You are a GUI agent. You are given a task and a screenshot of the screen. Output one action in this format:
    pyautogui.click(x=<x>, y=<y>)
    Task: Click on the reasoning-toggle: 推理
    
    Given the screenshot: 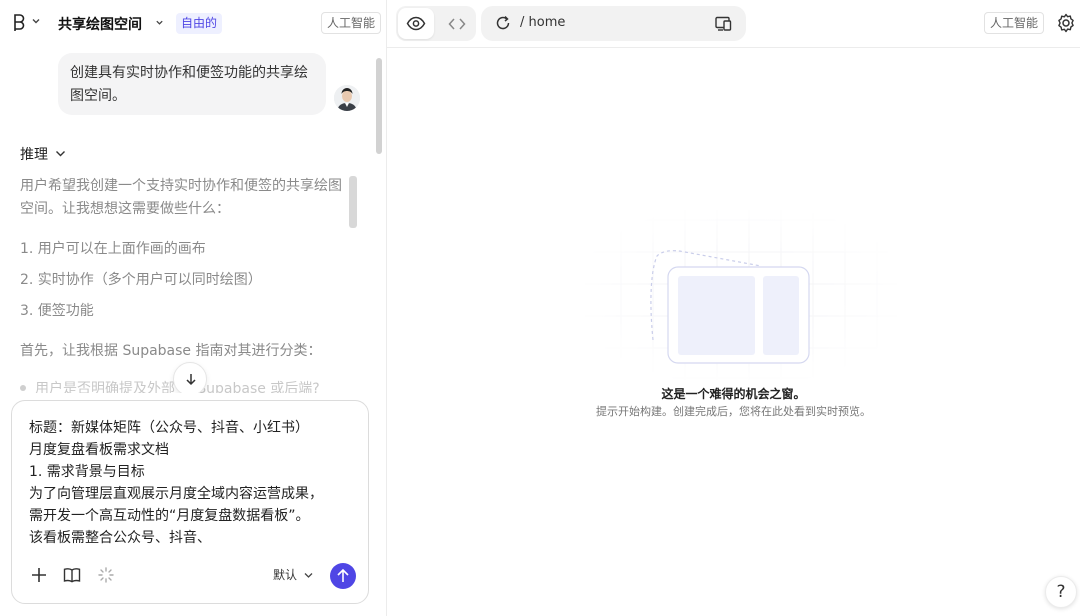 What is the action you would take?
    pyautogui.click(x=34, y=154)
    